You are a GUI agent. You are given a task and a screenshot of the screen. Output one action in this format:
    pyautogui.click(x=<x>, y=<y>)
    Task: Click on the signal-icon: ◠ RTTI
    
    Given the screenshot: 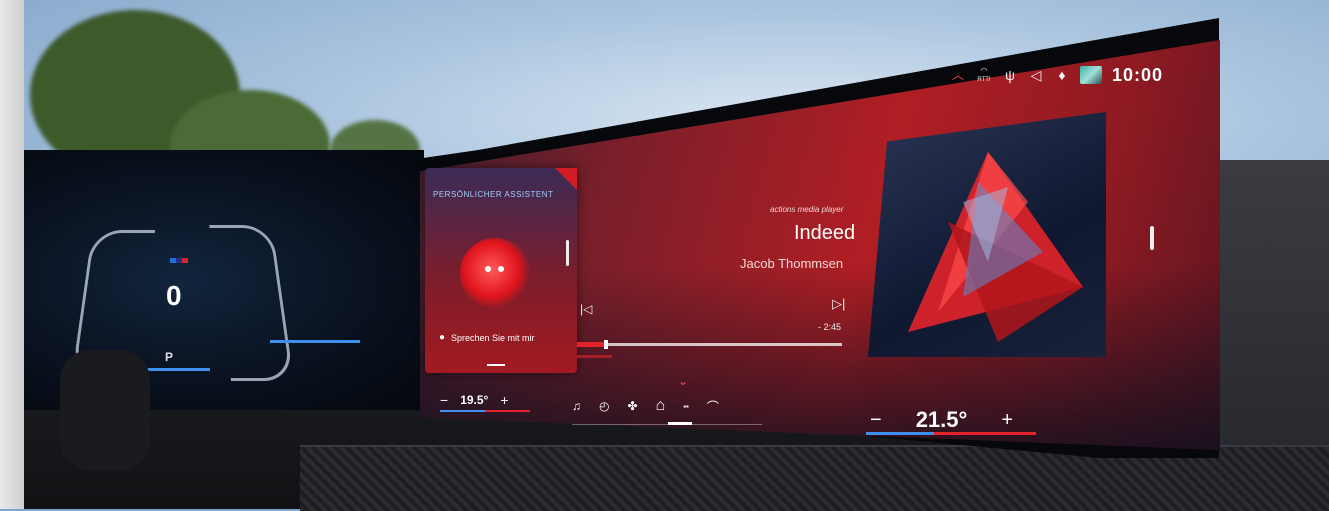 What is the action you would take?
    pyautogui.click(x=984, y=75)
    